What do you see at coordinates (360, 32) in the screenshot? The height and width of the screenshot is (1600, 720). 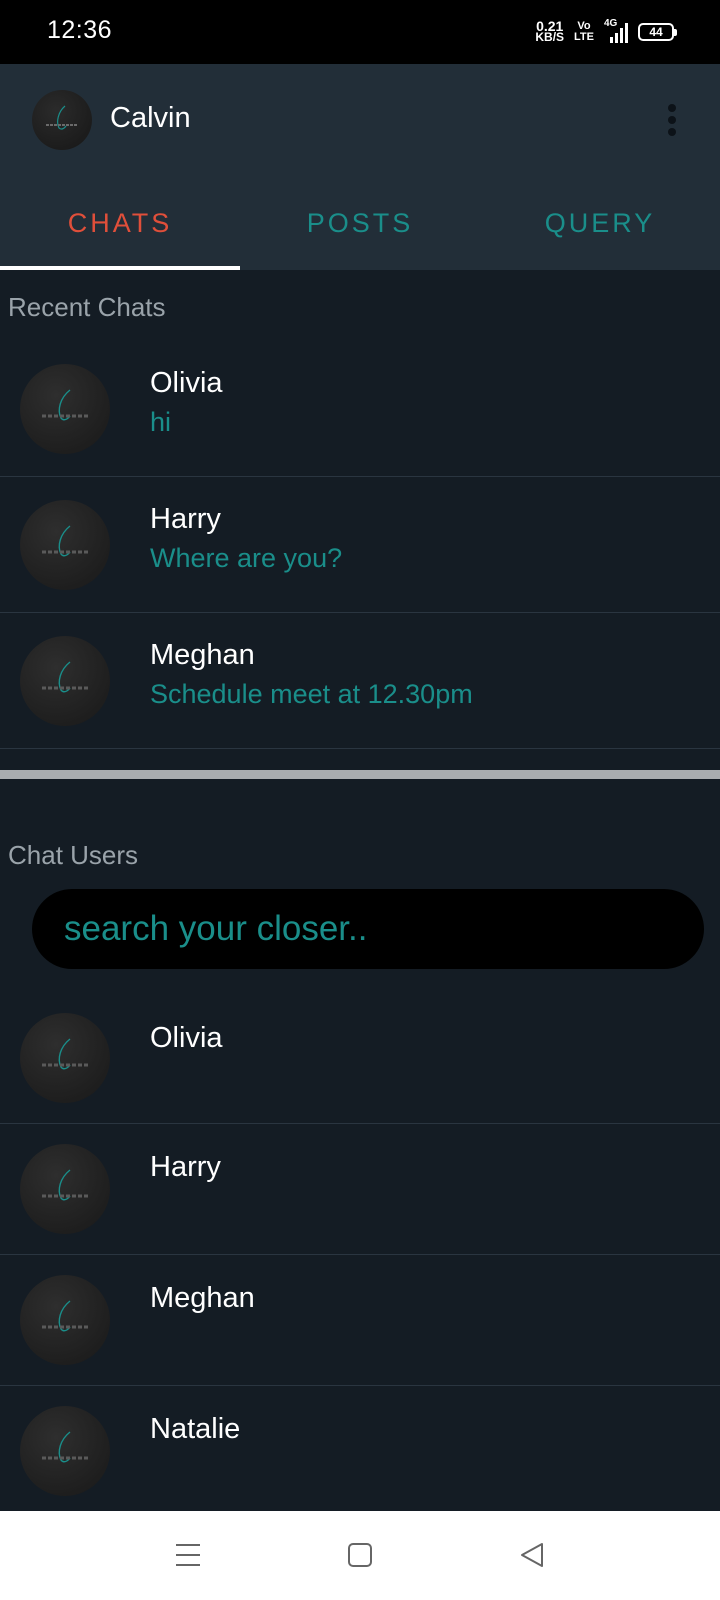 I see `status-bar: 12:36 0.21 KB/S Vo LTE 4G 44` at bounding box center [360, 32].